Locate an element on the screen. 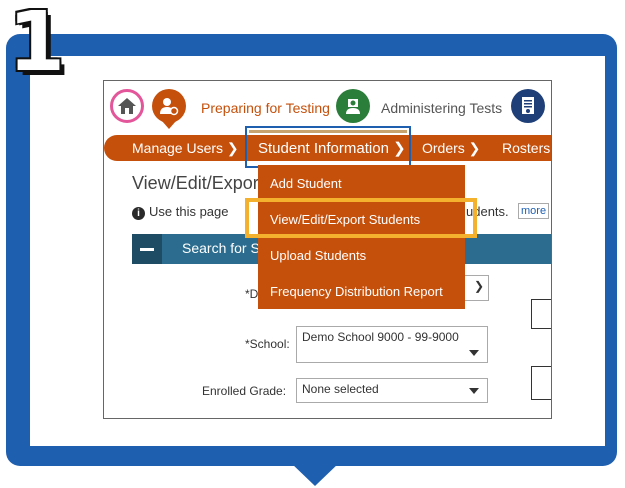 Image resolution: width=625 pixels, height=488 pixels. school-select-value: Demo School 9000 - 99-9000 is located at coordinates (380, 337).